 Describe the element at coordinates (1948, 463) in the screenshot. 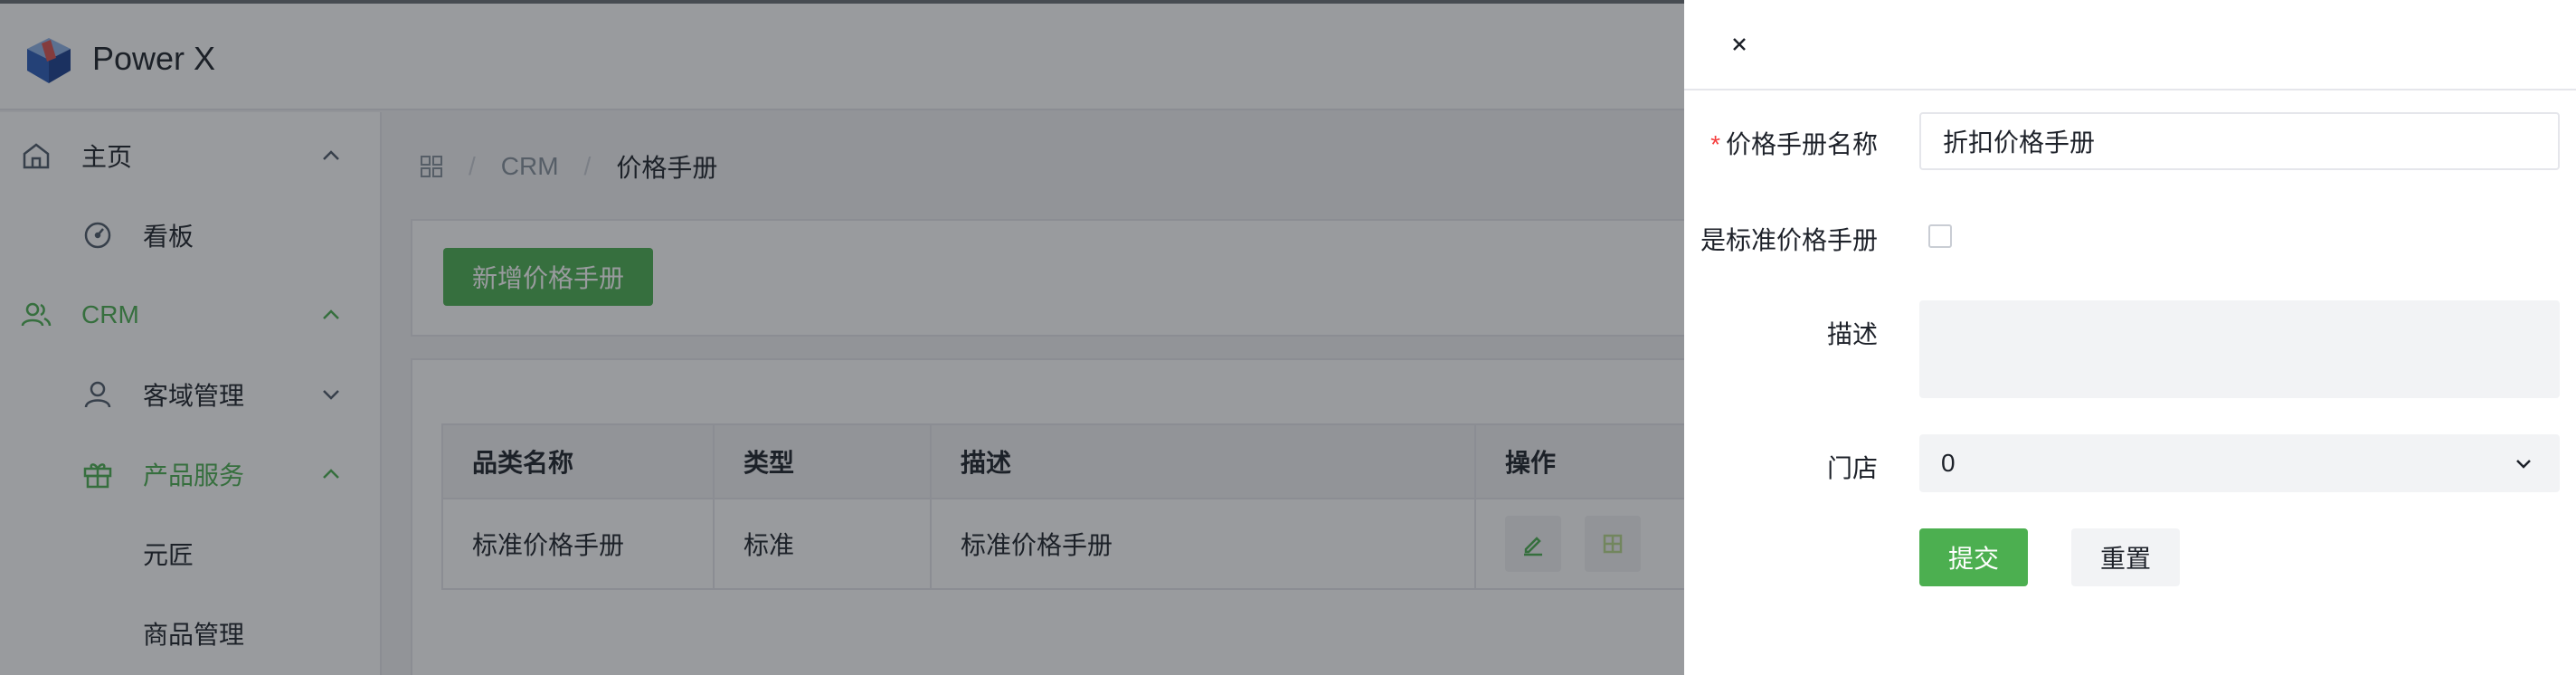

I see `store-select-value: 0` at that location.